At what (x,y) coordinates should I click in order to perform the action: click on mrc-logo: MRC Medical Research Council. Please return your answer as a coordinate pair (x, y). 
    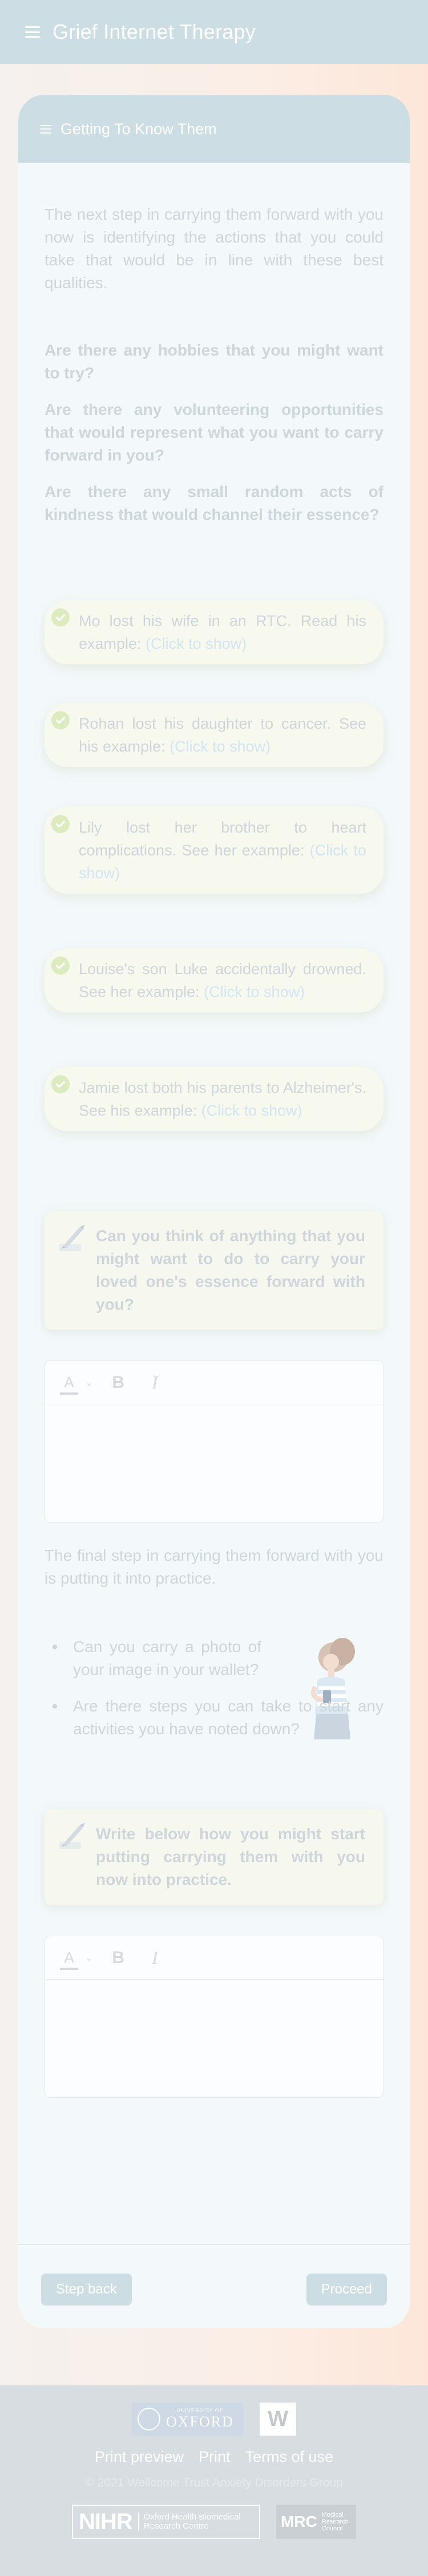
    Looking at the image, I should click on (316, 2522).